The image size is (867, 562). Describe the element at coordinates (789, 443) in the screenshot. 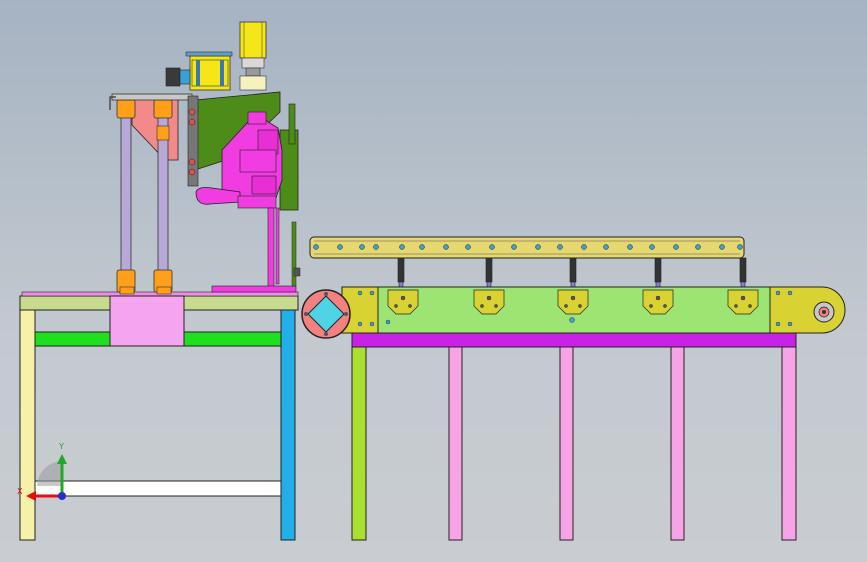

I see `conveyor-leg-right` at that location.